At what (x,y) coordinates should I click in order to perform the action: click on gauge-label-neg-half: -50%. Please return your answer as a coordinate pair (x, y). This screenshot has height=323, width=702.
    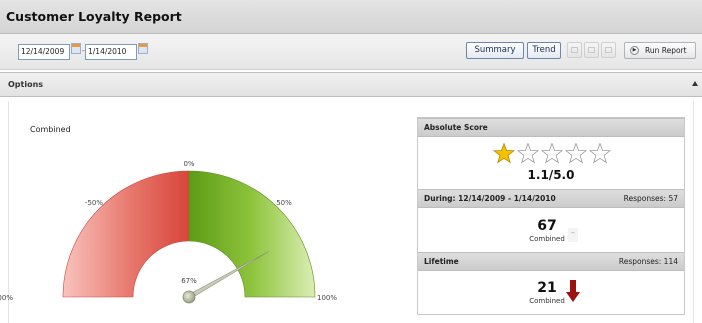
    Looking at the image, I should click on (94, 203).